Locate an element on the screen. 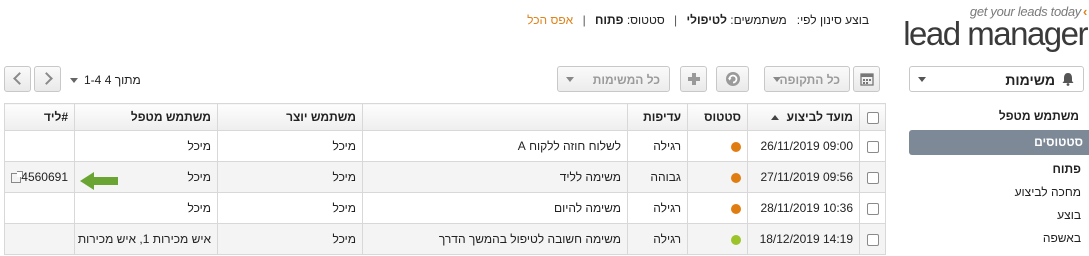 This screenshot has height=256, width=1089. select-all-checkbox is located at coordinates (873, 117).